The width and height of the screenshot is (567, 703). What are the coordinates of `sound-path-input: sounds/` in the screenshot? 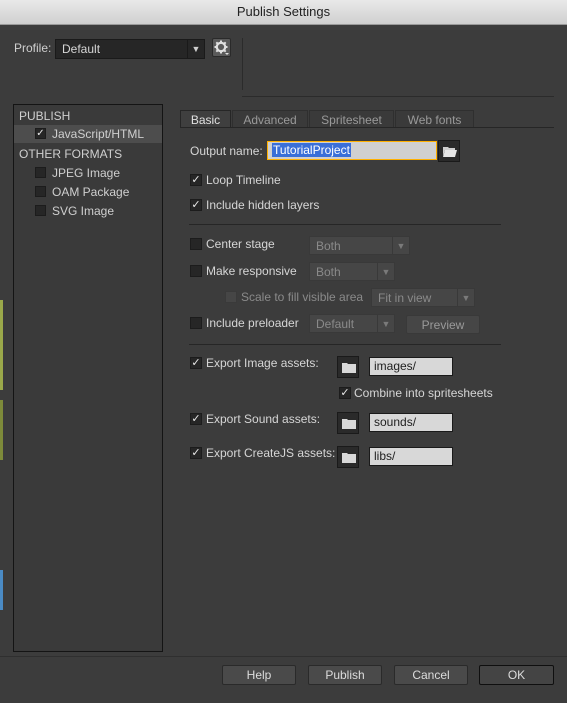 It's located at (411, 422).